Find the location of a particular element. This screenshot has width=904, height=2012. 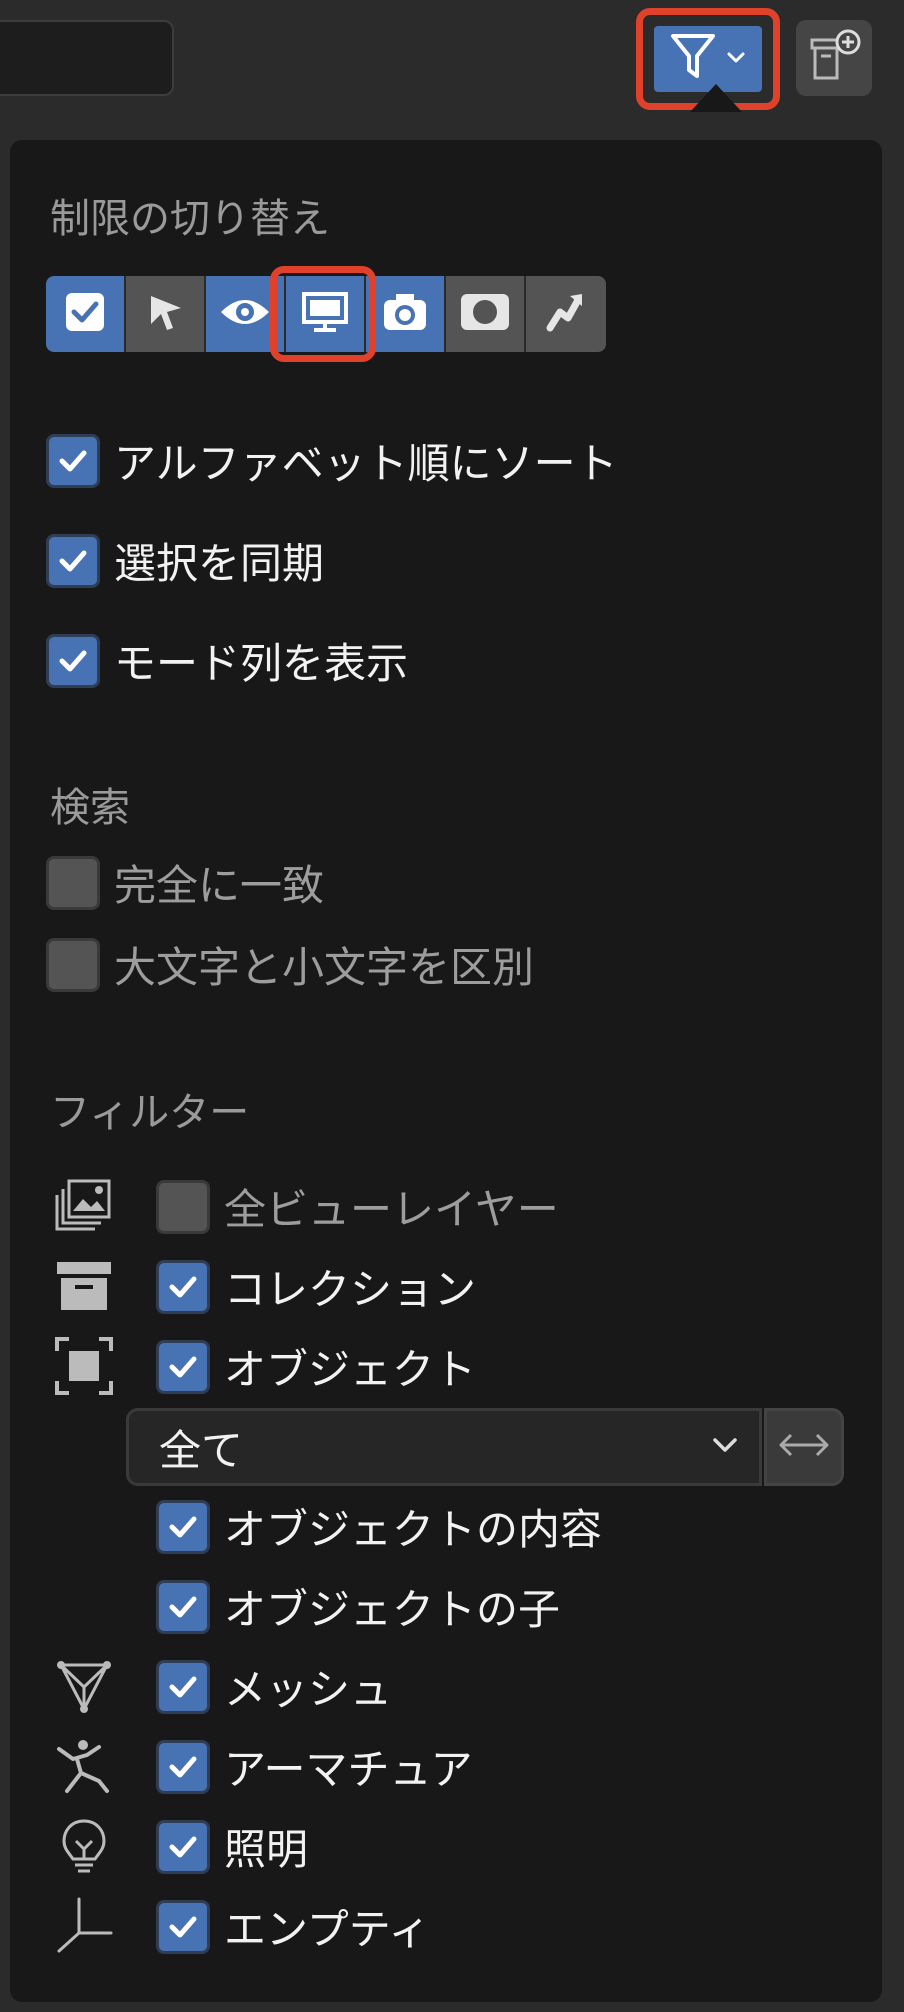

filter-object-contents: オブジェクトの内容 is located at coordinates (379, 1526).